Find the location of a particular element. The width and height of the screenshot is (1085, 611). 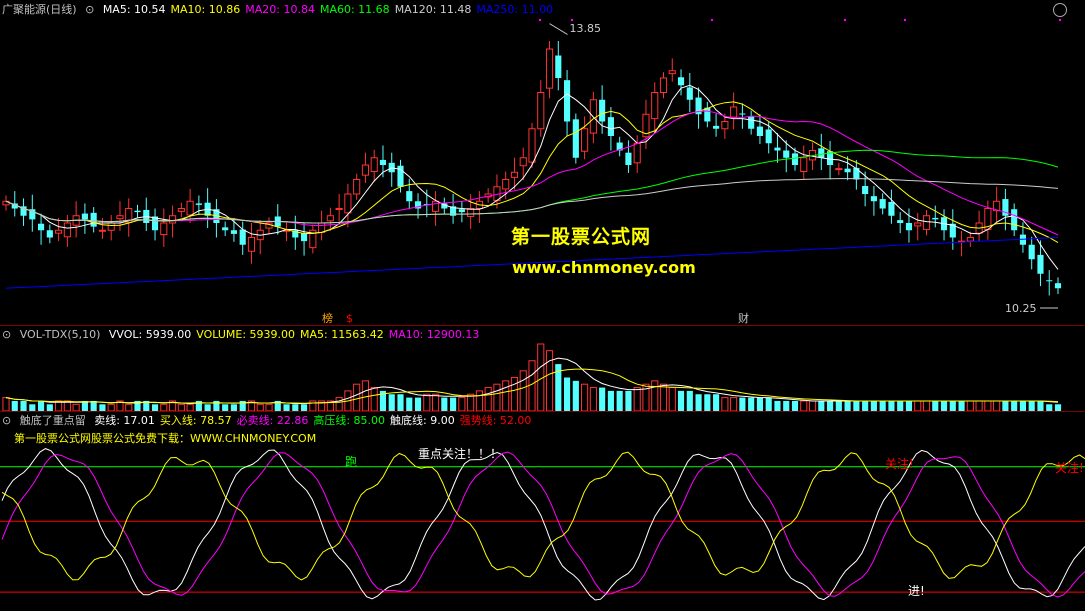

watermark-title: 第一股票公式网 is located at coordinates (581, 237).